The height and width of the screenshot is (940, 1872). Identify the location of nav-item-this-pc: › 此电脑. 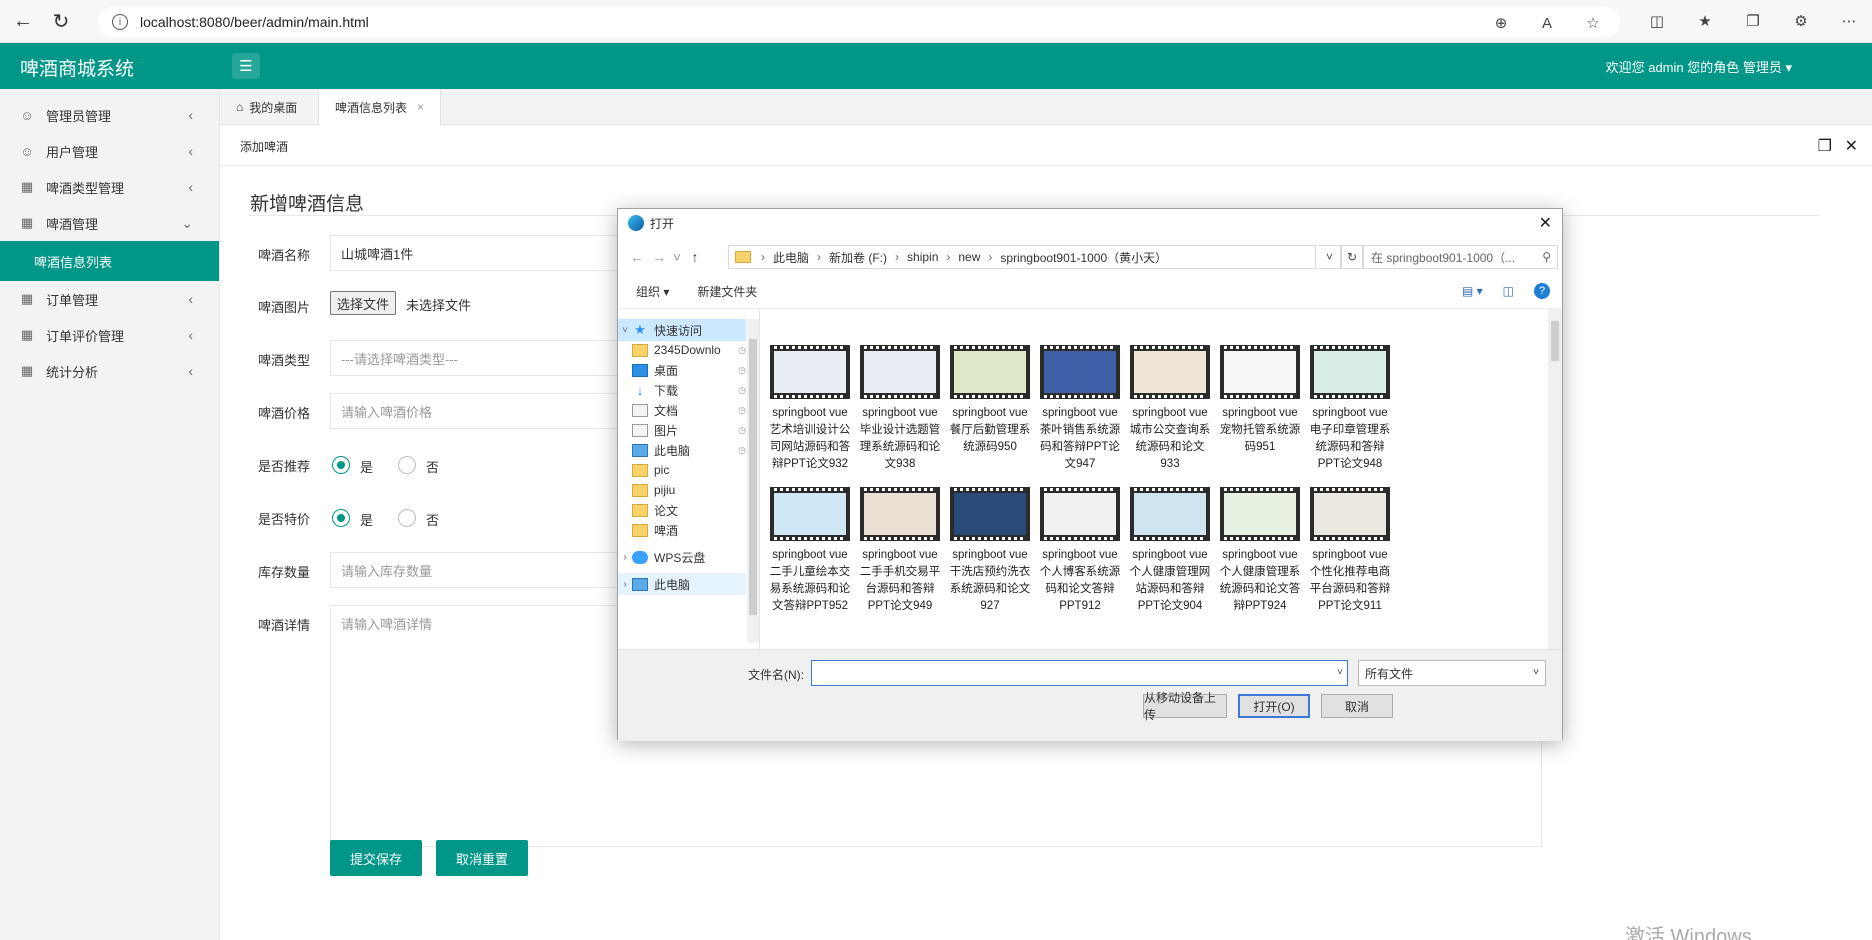
(682, 584).